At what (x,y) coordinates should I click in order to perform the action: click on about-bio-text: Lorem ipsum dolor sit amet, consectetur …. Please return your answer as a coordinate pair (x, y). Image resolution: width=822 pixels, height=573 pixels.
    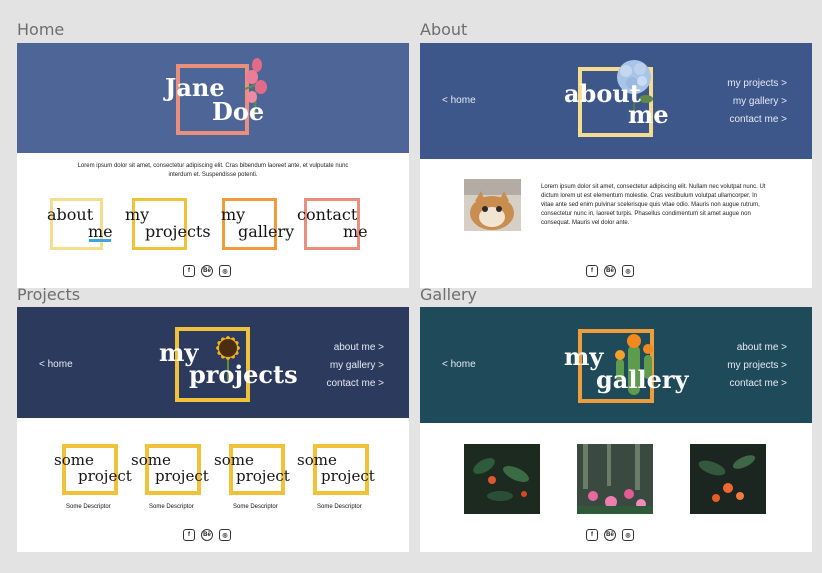
    Looking at the image, I should click on (653, 205).